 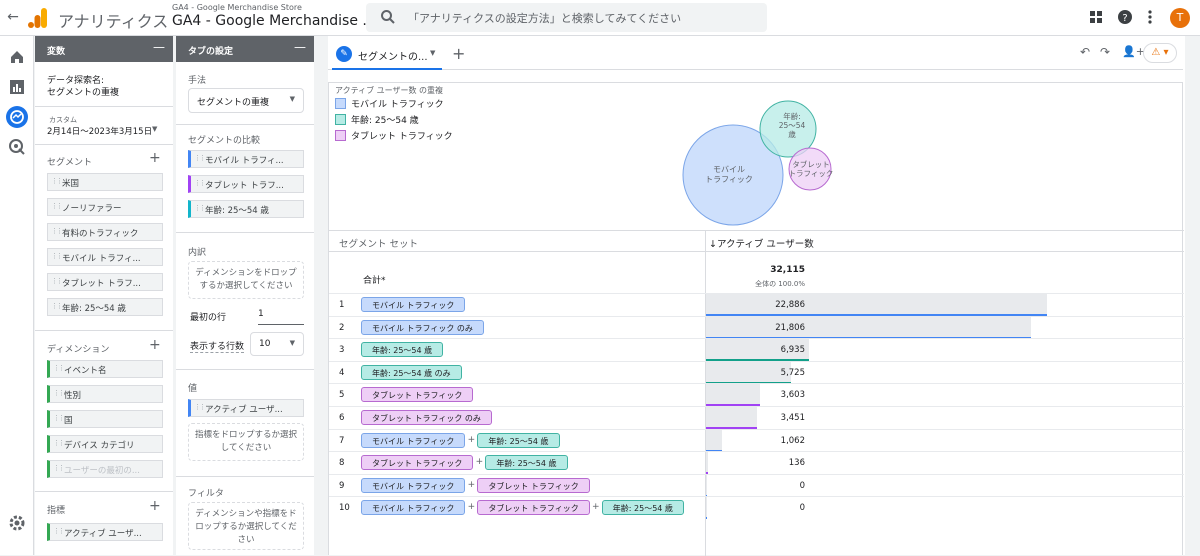 What do you see at coordinates (277, 344) in the screenshot?
I see `show-rows-select: 10 ▼` at bounding box center [277, 344].